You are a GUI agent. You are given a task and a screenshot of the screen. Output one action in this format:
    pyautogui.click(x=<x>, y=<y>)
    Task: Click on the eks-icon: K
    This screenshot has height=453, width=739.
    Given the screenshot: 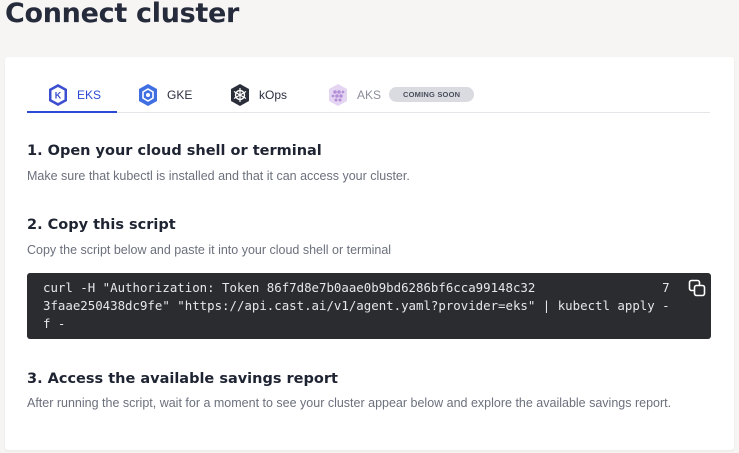 What is the action you would take?
    pyautogui.click(x=58, y=95)
    